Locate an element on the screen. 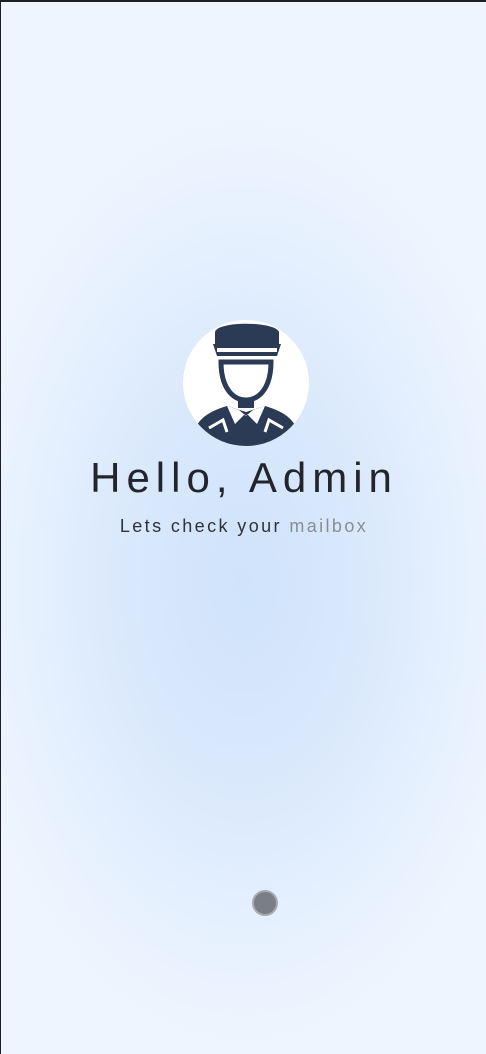 The image size is (486, 1054). loading-indicator is located at coordinates (265, 903).